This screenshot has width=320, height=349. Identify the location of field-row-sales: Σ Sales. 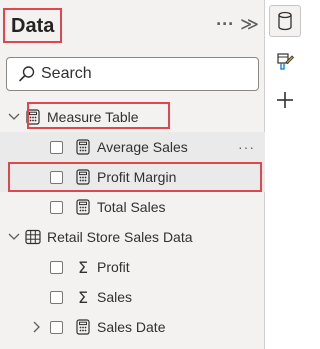
(132, 297).